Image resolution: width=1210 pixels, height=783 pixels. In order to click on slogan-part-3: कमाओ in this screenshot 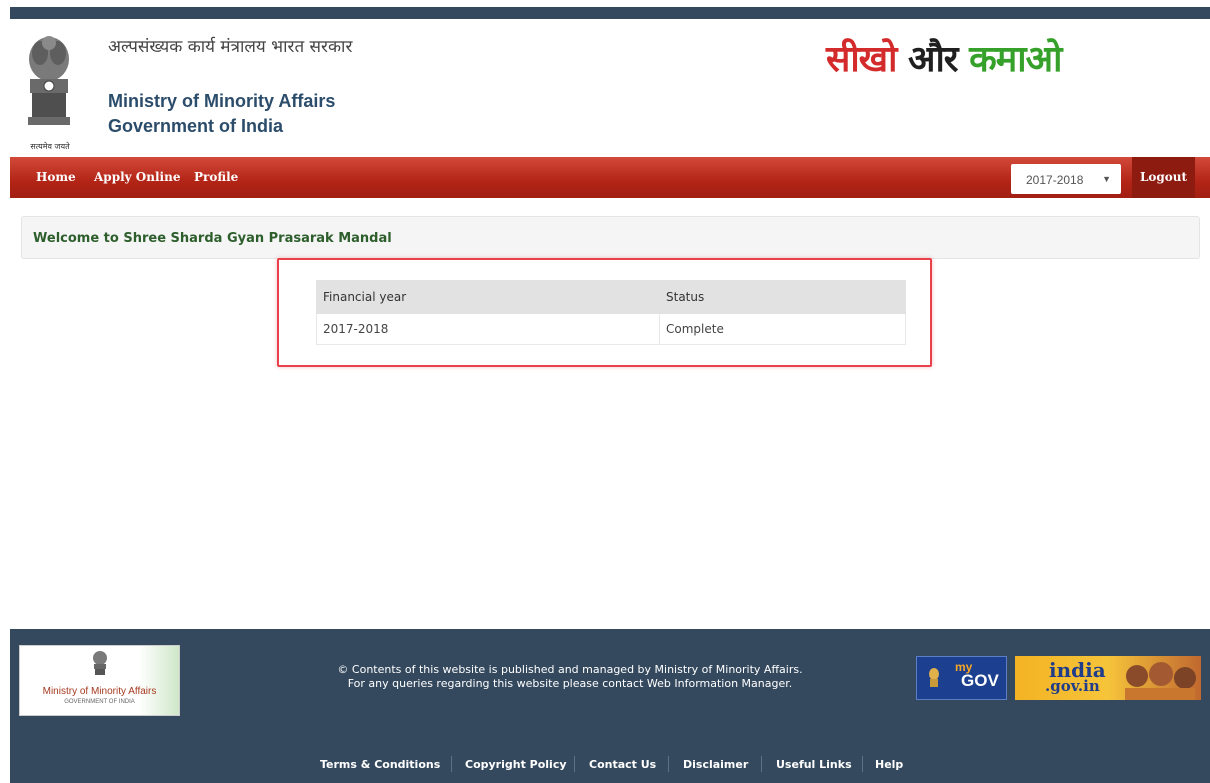, I will do `click(1015, 59)`.